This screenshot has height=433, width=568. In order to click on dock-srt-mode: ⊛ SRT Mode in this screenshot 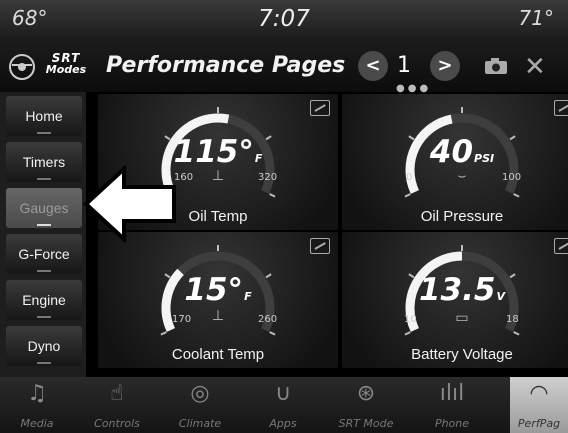, I will do `click(366, 405)`.